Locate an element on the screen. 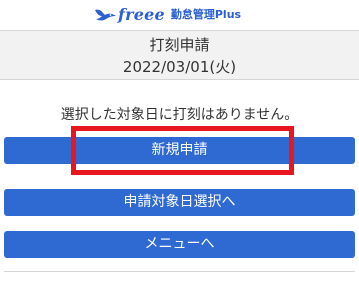  menu-button: メニューへ is located at coordinates (179, 244).